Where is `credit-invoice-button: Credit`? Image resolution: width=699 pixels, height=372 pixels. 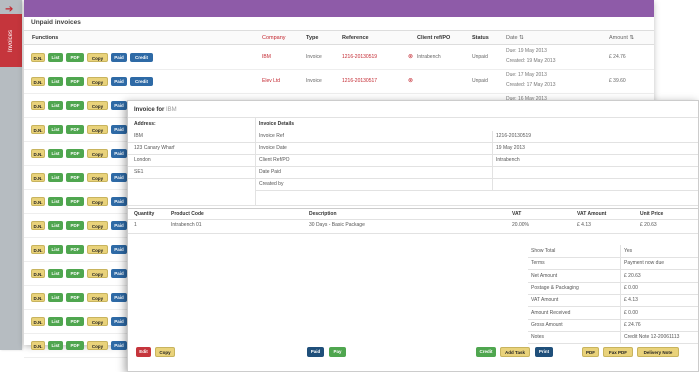
credit-invoice-button: Credit is located at coordinates (486, 352).